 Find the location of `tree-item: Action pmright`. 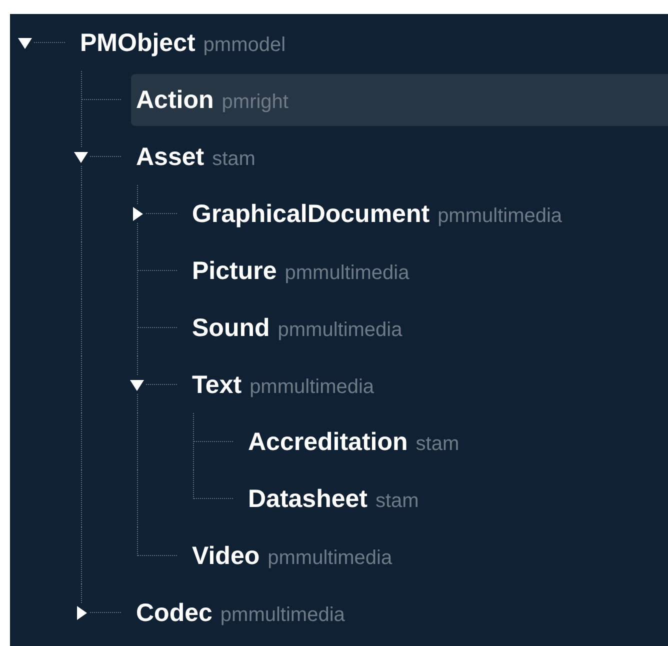

tree-item: Action pmright is located at coordinates (399, 100).